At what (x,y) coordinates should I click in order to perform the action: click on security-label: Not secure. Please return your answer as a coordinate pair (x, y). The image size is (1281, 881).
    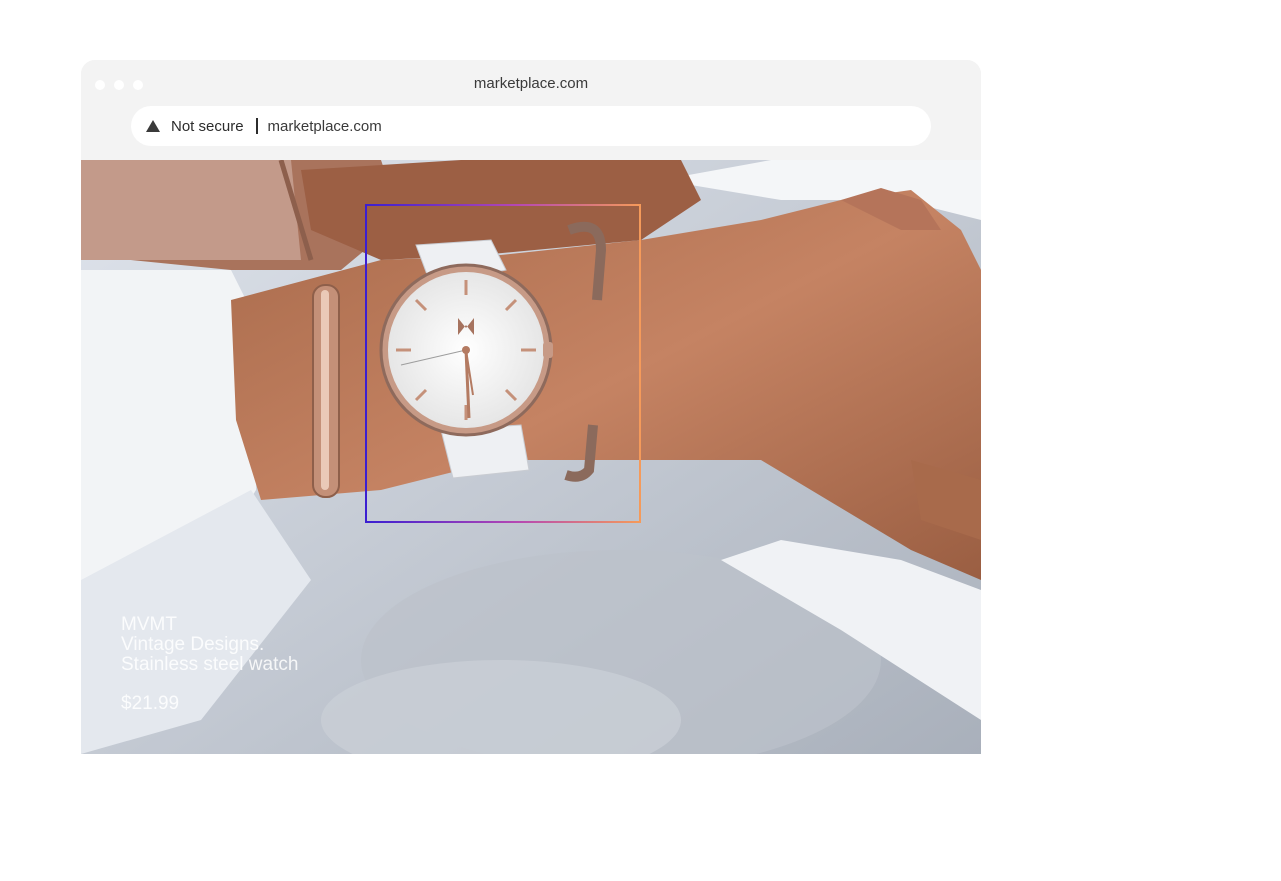
    Looking at the image, I should click on (207, 126).